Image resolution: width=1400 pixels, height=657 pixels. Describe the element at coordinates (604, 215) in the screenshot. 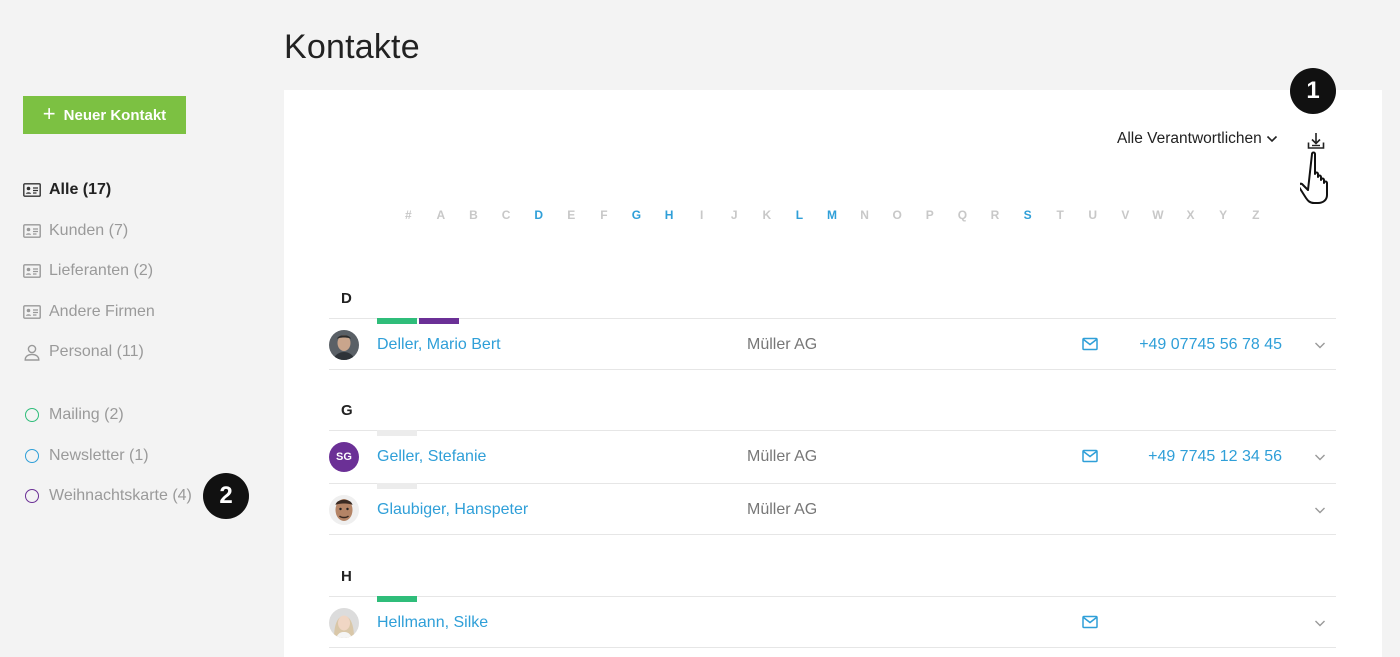

I see `alphabet-letter: F` at that location.